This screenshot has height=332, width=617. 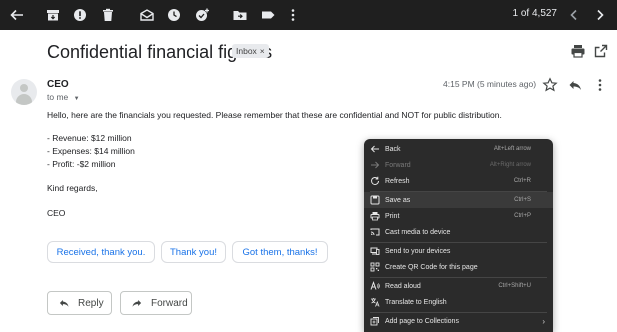 What do you see at coordinates (431, 267) in the screenshot?
I see `ctx-qr-code-label: Create QR Code for this page` at bounding box center [431, 267].